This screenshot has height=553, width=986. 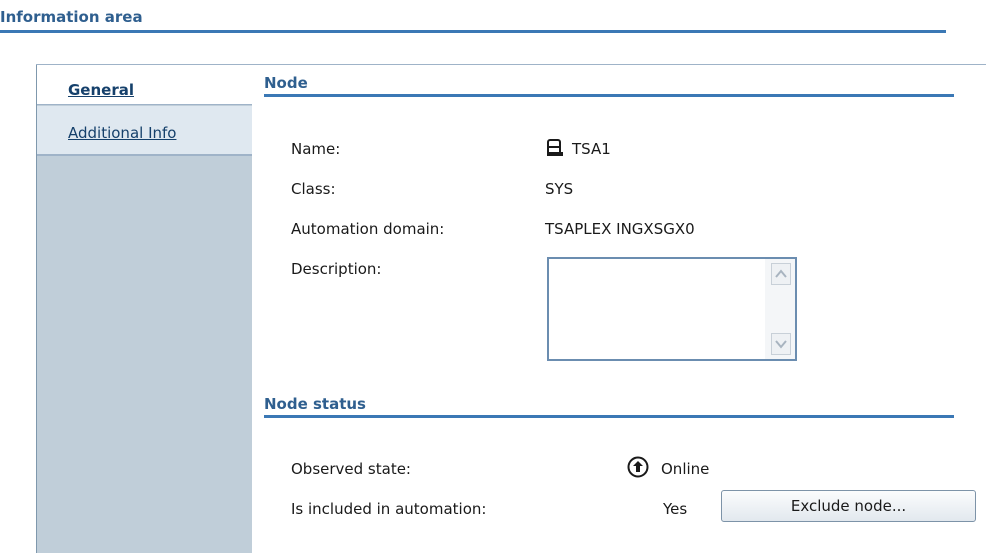 I want to click on name-value: TSA1, so click(x=591, y=149).